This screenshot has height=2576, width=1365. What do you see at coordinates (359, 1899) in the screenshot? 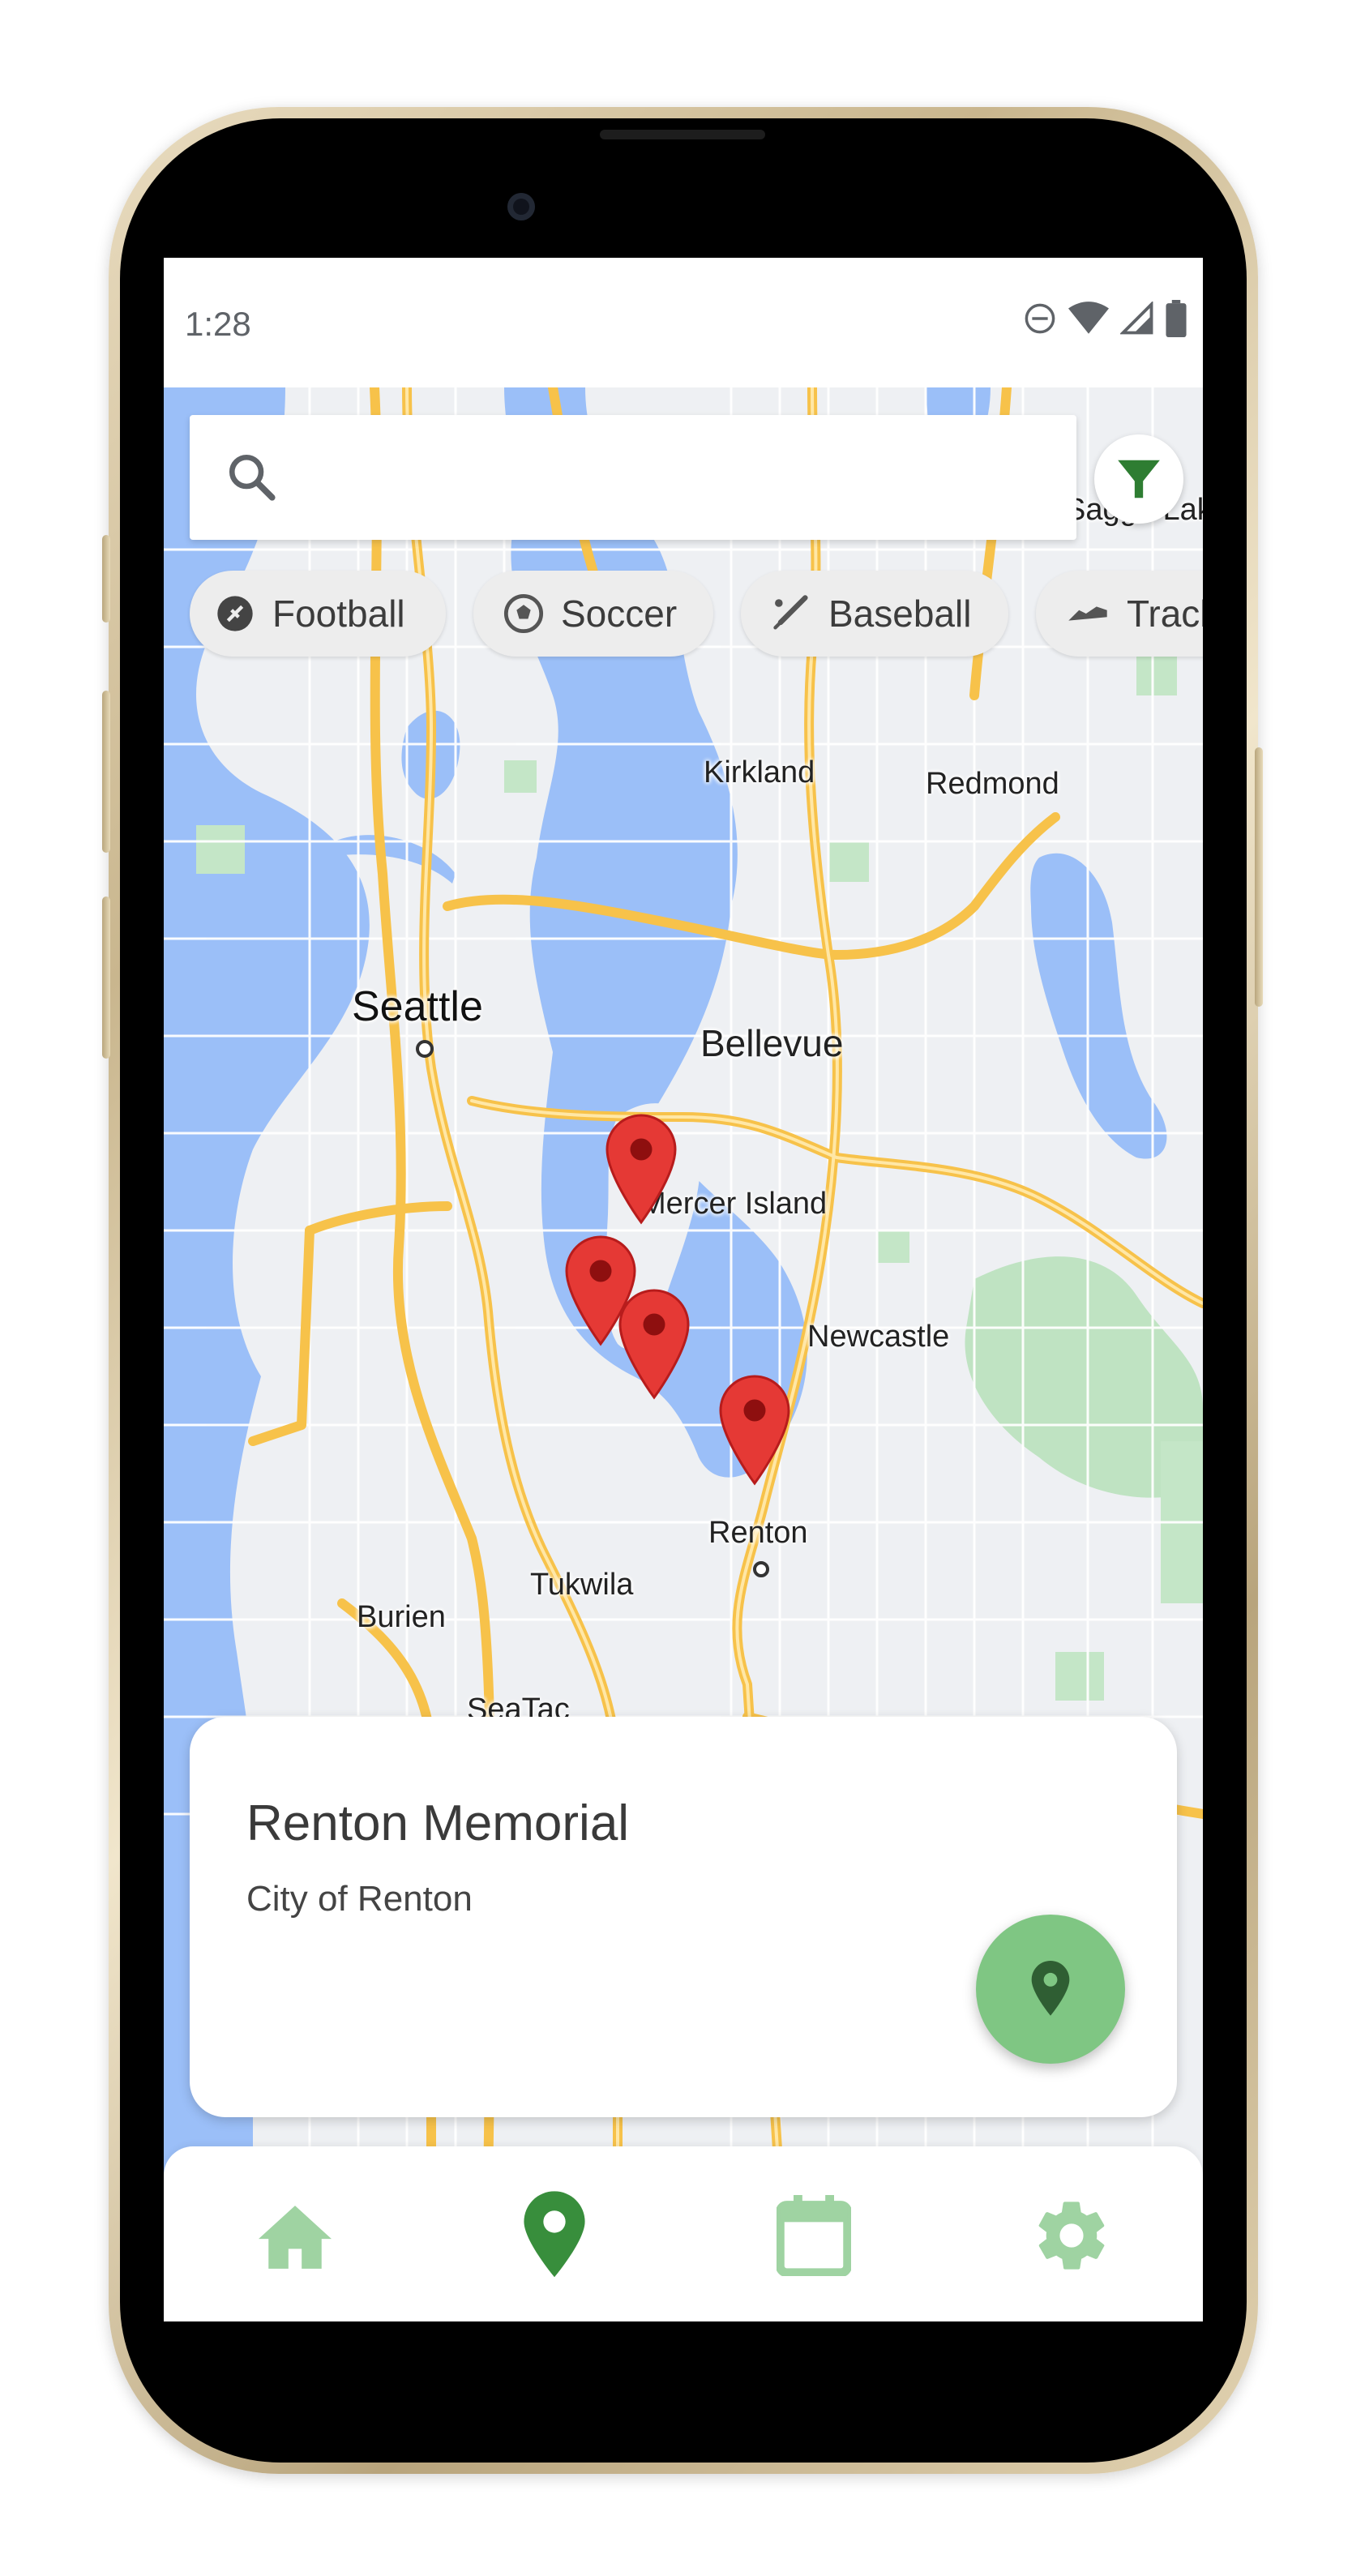
I see `location-owner: City of Renton` at bounding box center [359, 1899].